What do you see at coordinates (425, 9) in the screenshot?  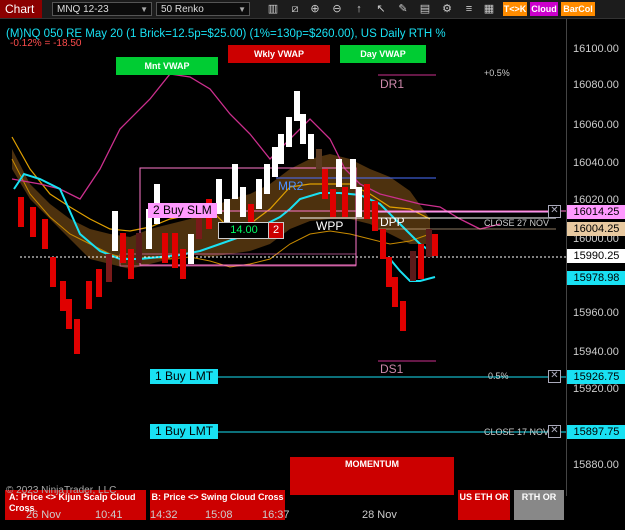 I see `chart-trader-icon: ▤` at bounding box center [425, 9].